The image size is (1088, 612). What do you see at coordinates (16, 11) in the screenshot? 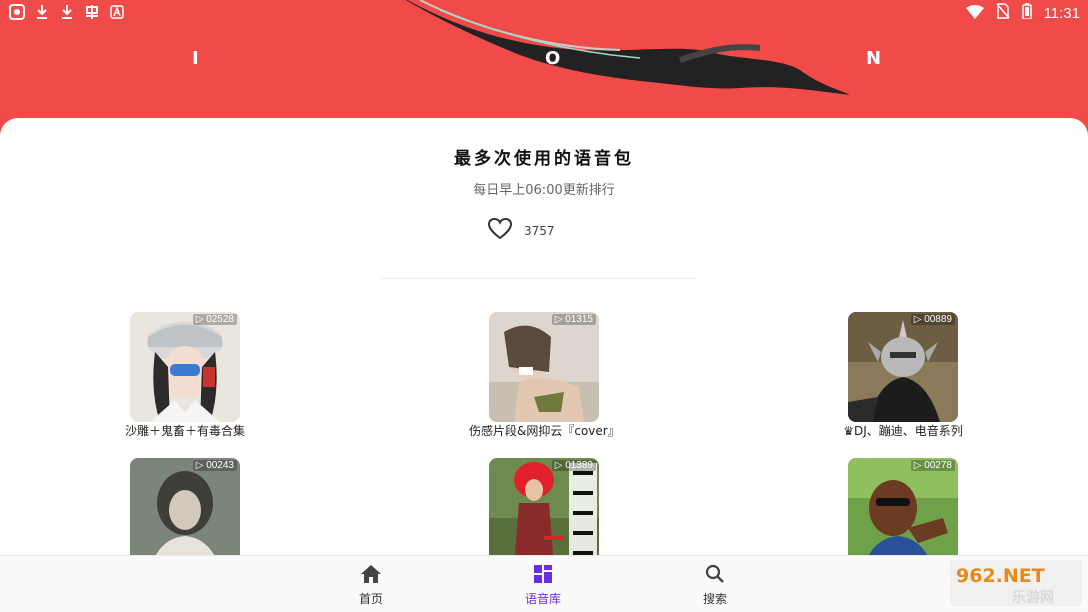
I see `app-icon` at bounding box center [16, 11].